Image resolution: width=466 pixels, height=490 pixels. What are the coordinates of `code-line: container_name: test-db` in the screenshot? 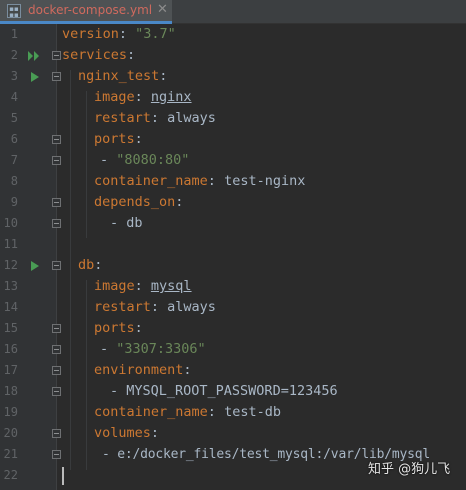 It's located at (187, 412).